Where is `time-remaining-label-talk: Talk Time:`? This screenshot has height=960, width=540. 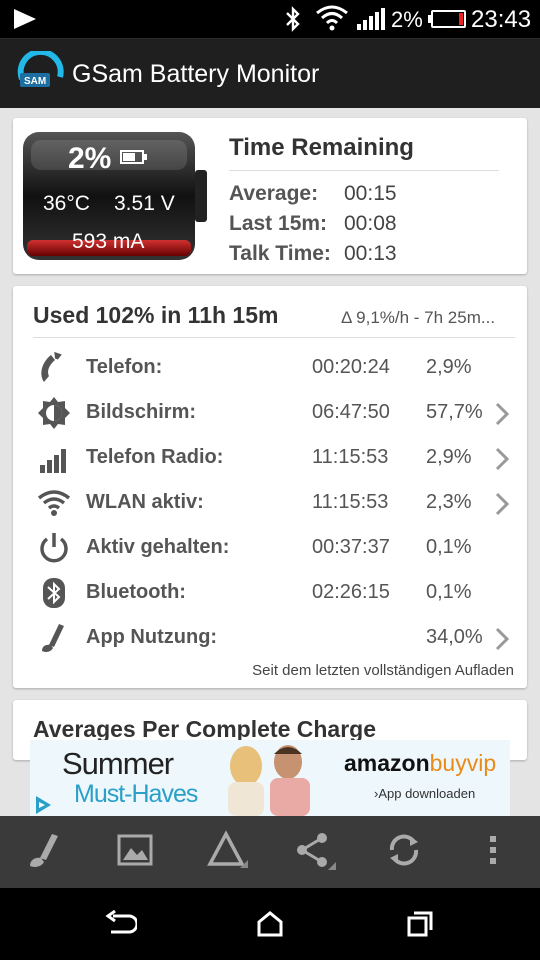 time-remaining-label-talk: Talk Time: is located at coordinates (280, 253).